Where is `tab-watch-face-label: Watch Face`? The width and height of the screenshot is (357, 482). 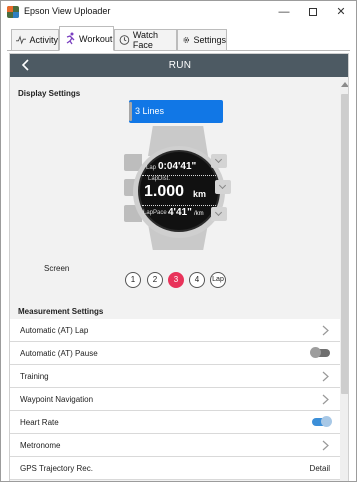
tab-watch-face-label: Watch Face is located at coordinates (145, 40).